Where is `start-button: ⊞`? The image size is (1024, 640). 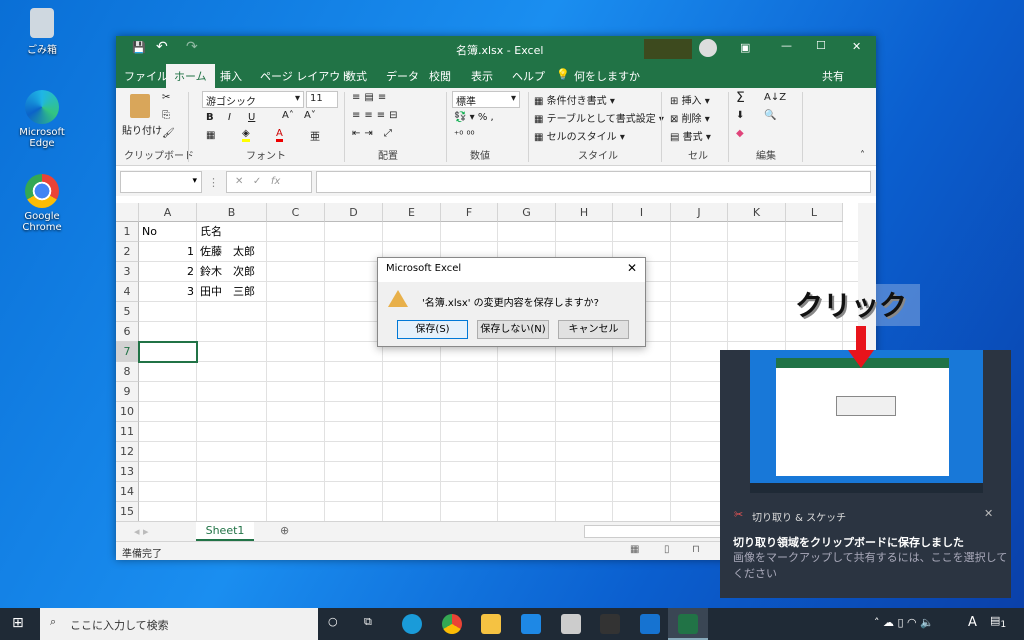 start-button: ⊞ is located at coordinates (18, 623).